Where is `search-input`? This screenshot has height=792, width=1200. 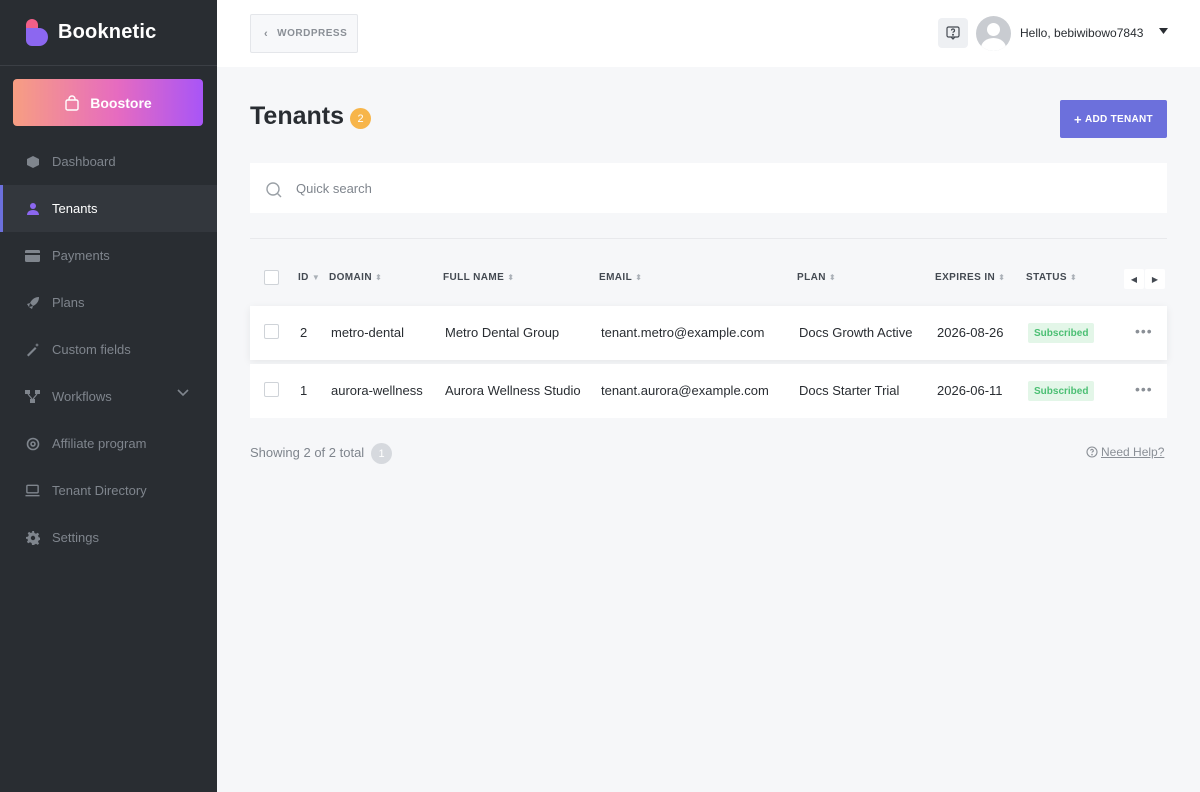 search-input is located at coordinates (706, 188).